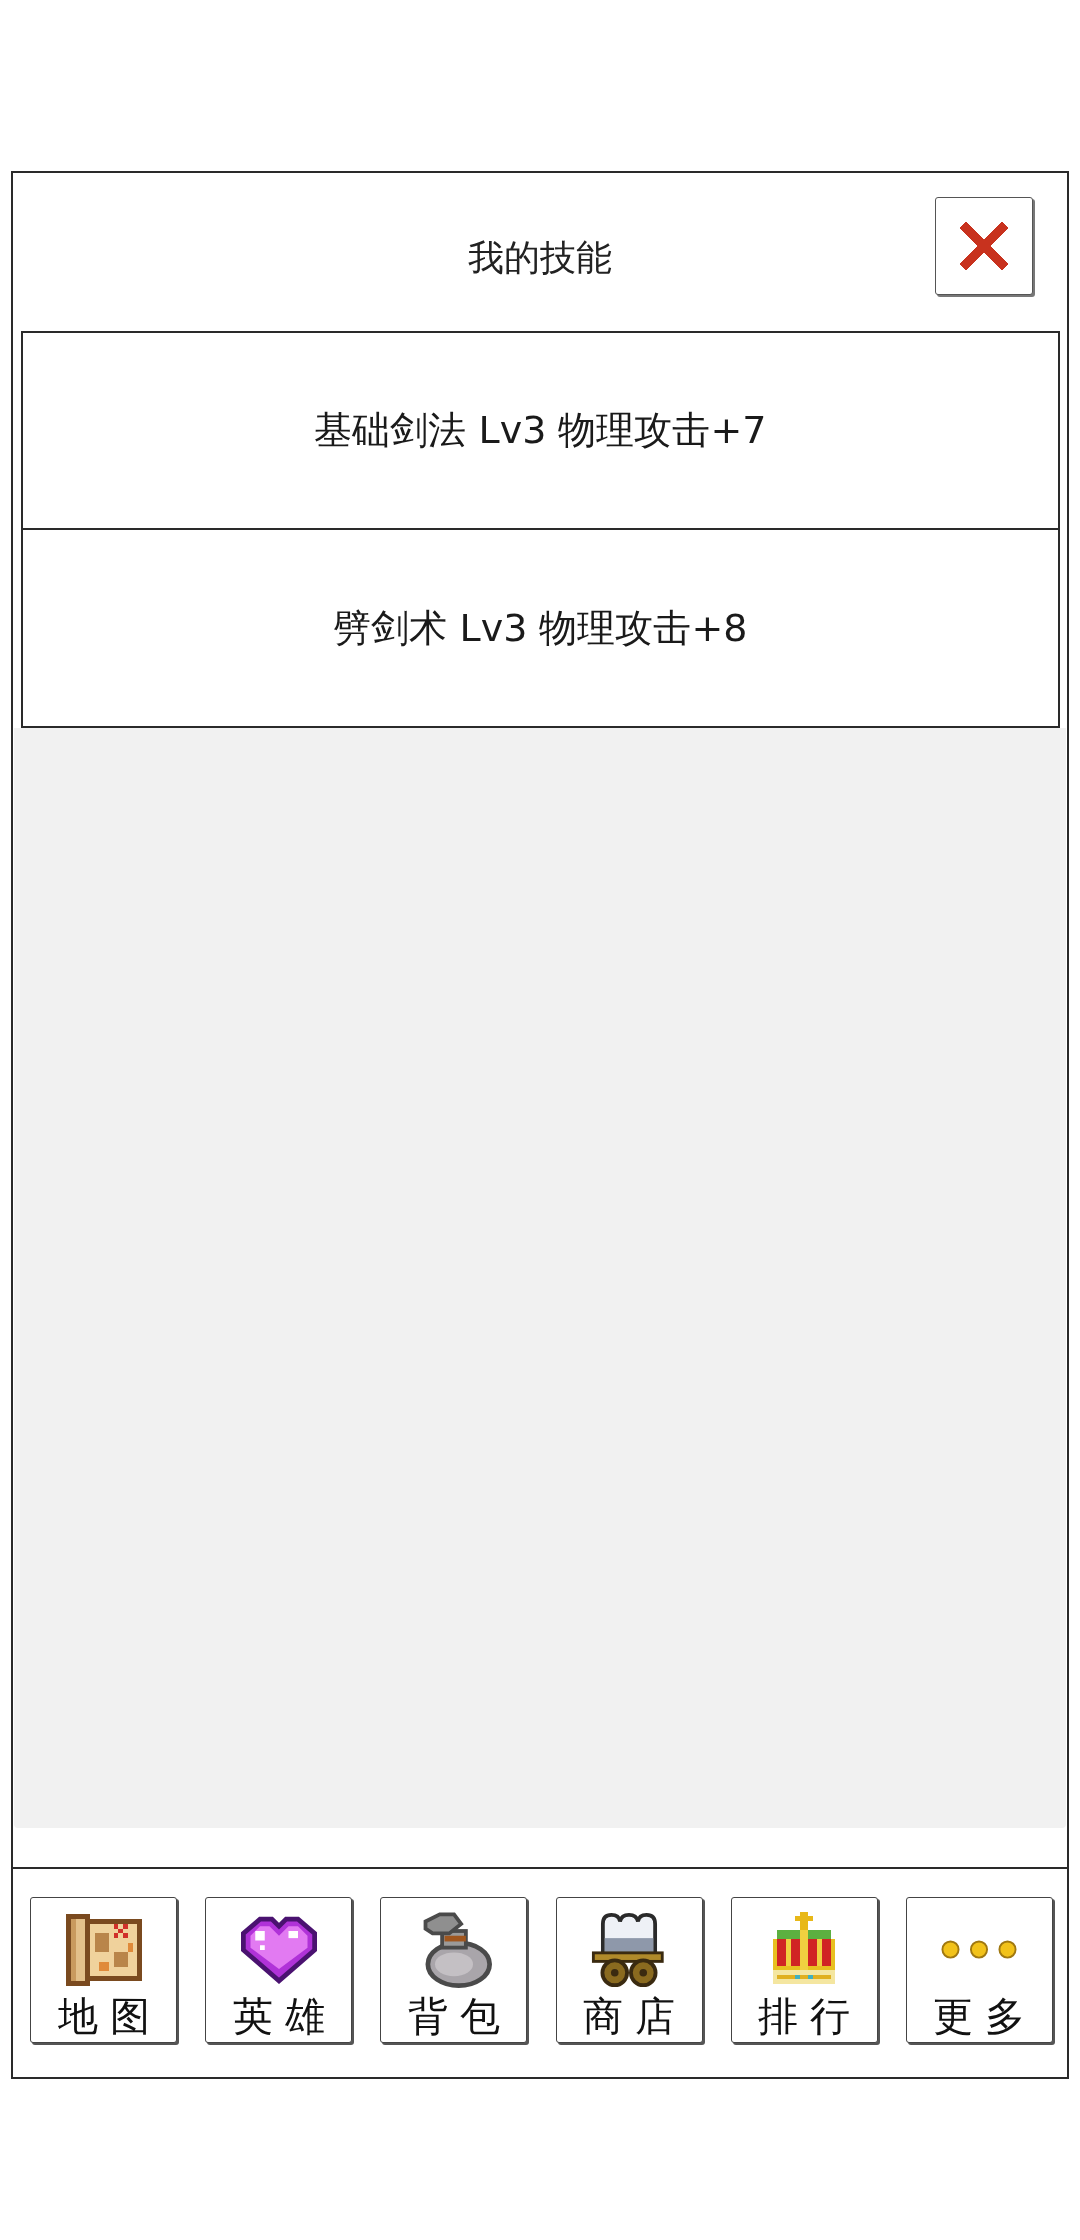 The width and height of the screenshot is (1080, 2240). I want to click on close-icon, so click(984, 246).